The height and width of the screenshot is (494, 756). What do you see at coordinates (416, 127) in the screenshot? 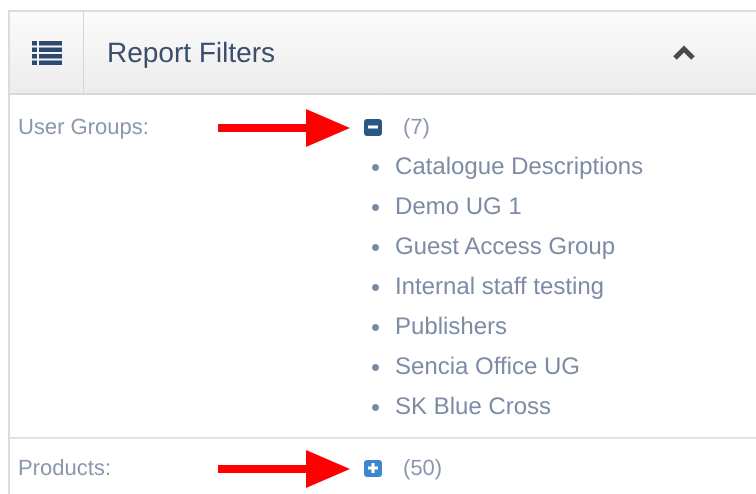
I see `filter-count: (7)` at bounding box center [416, 127].